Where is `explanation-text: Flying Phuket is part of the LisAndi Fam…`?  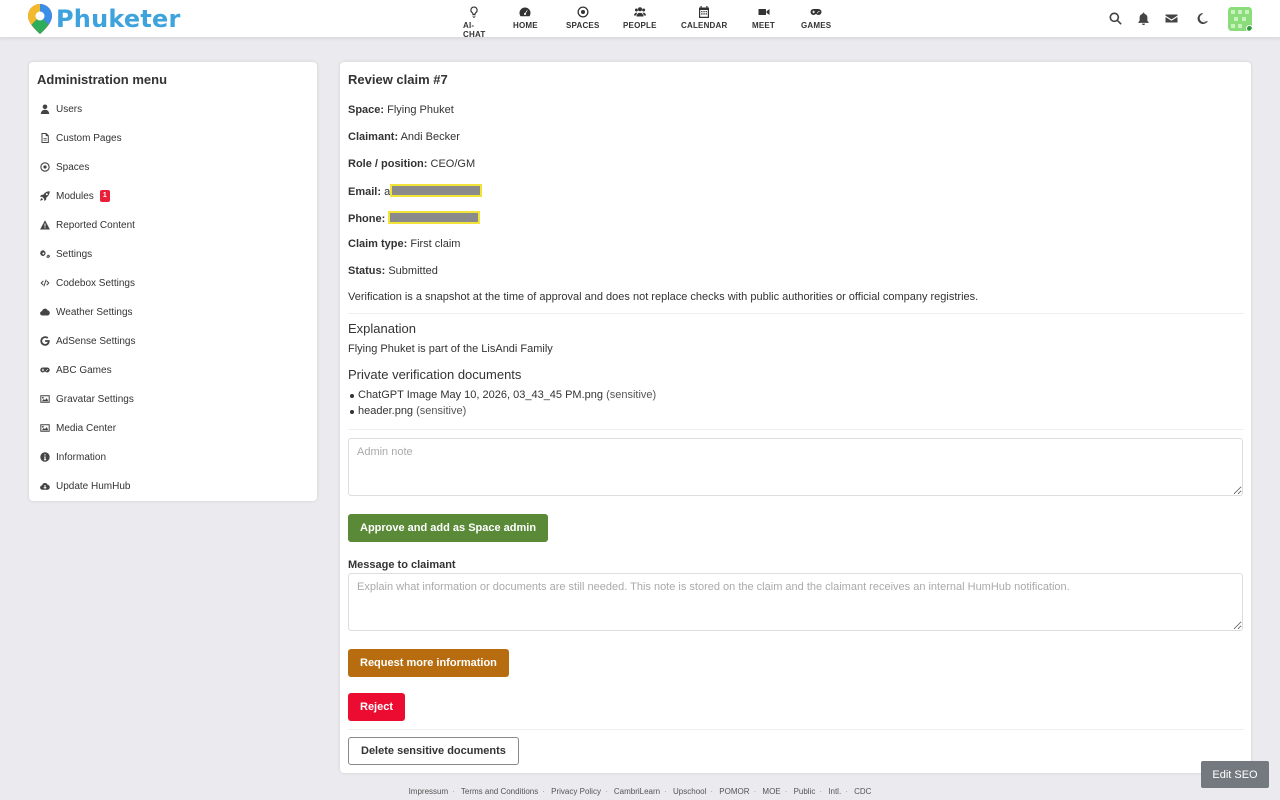
explanation-text: Flying Phuket is part of the LisAndi Fam… is located at coordinates (450, 349).